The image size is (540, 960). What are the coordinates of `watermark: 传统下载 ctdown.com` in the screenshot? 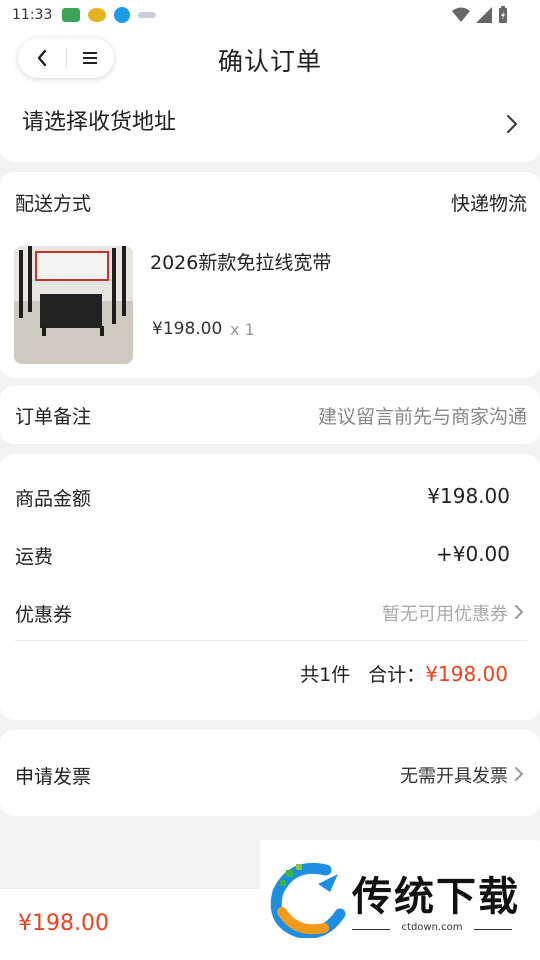 It's located at (400, 900).